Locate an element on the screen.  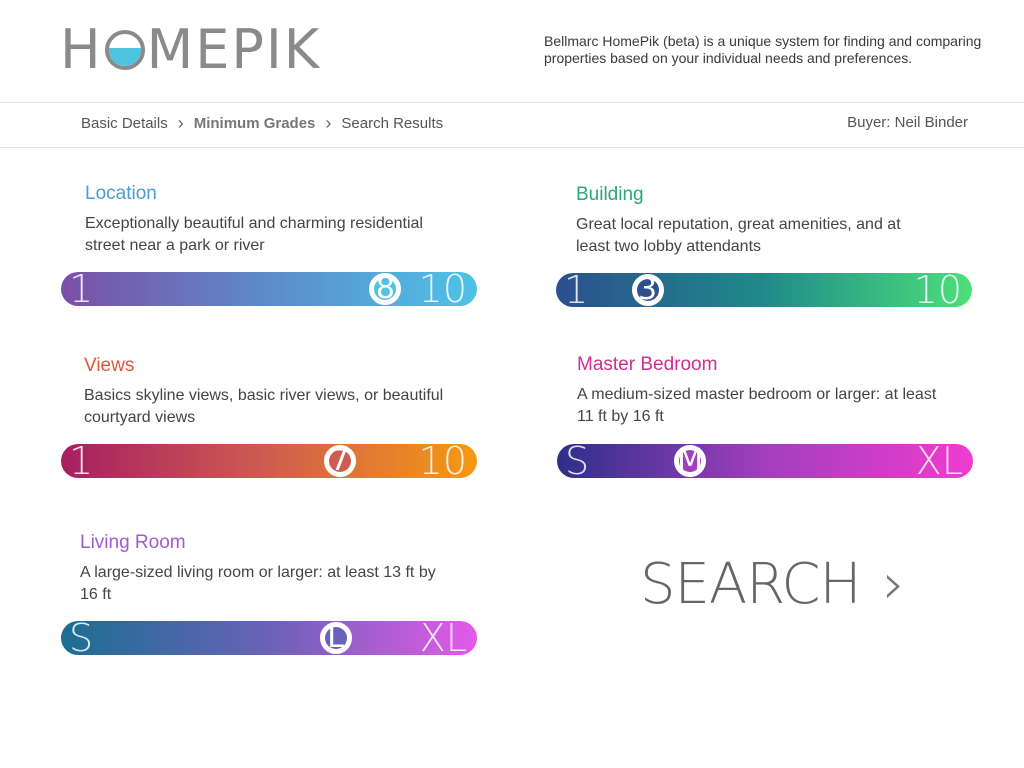
location-grade-slider: 1 10 8 is located at coordinates (269, 289).